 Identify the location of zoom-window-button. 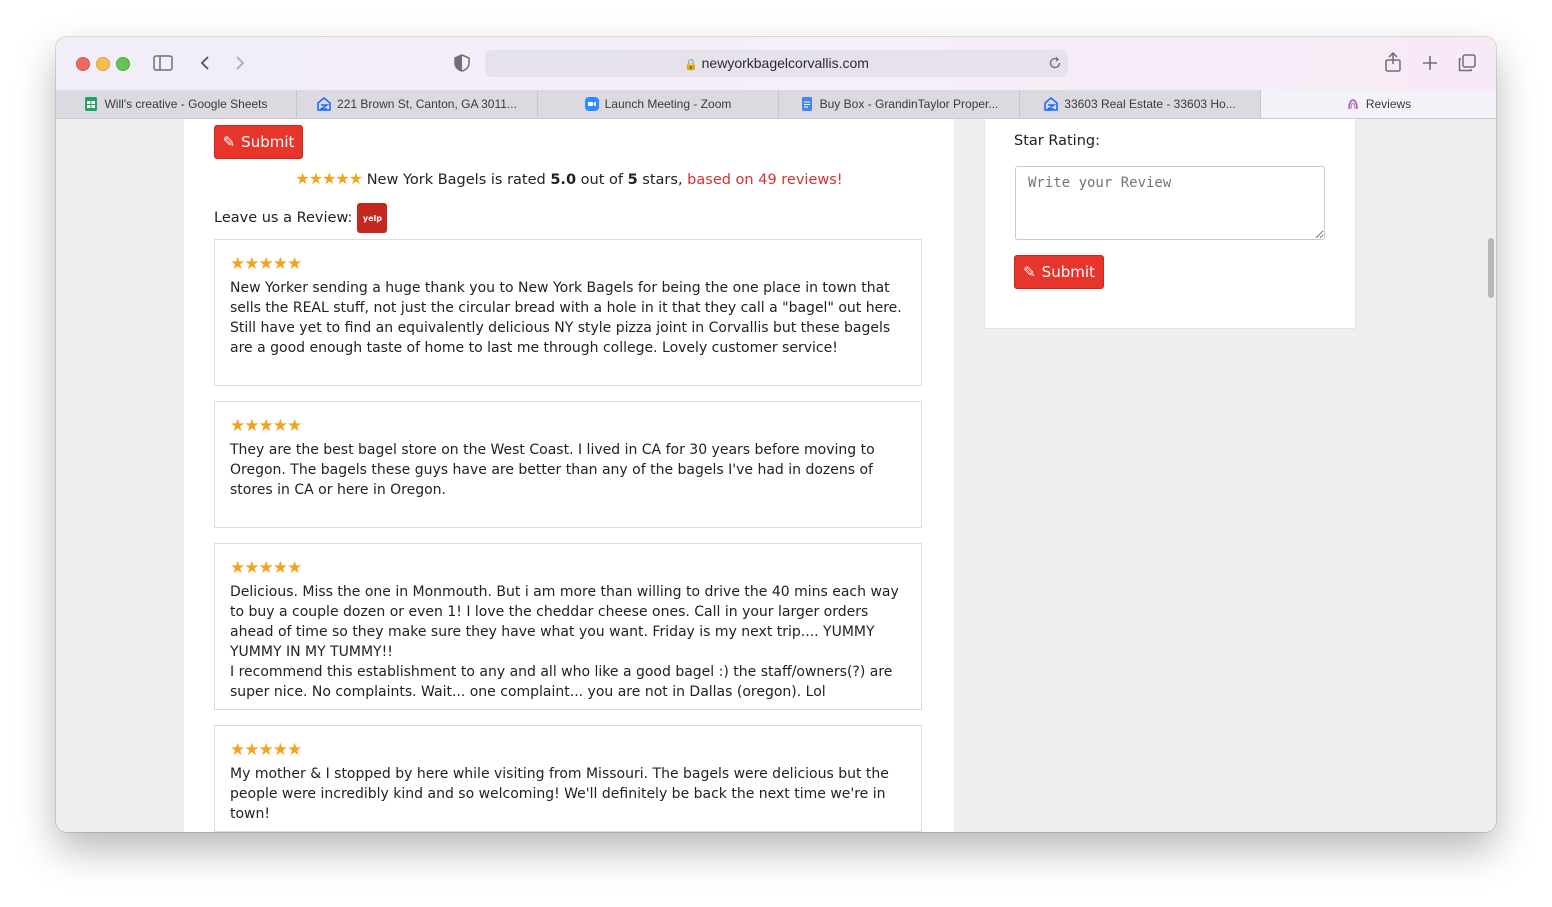
(123, 64).